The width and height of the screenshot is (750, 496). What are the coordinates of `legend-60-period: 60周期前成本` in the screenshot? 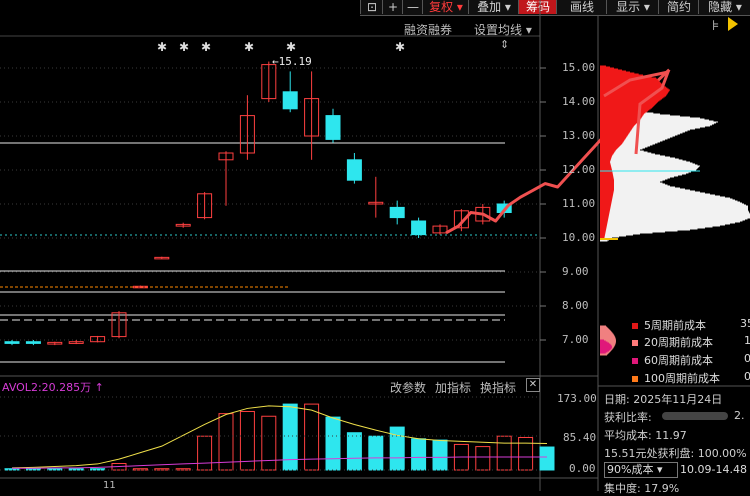 It's located at (672, 360).